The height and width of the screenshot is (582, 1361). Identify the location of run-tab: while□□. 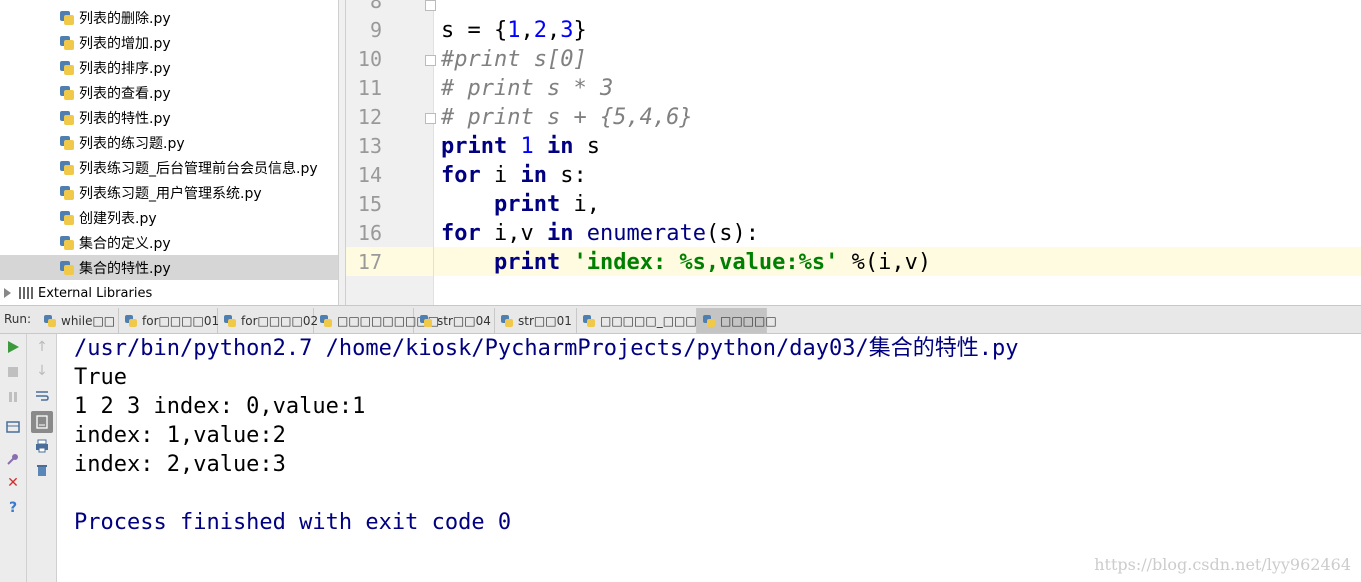
(78, 320).